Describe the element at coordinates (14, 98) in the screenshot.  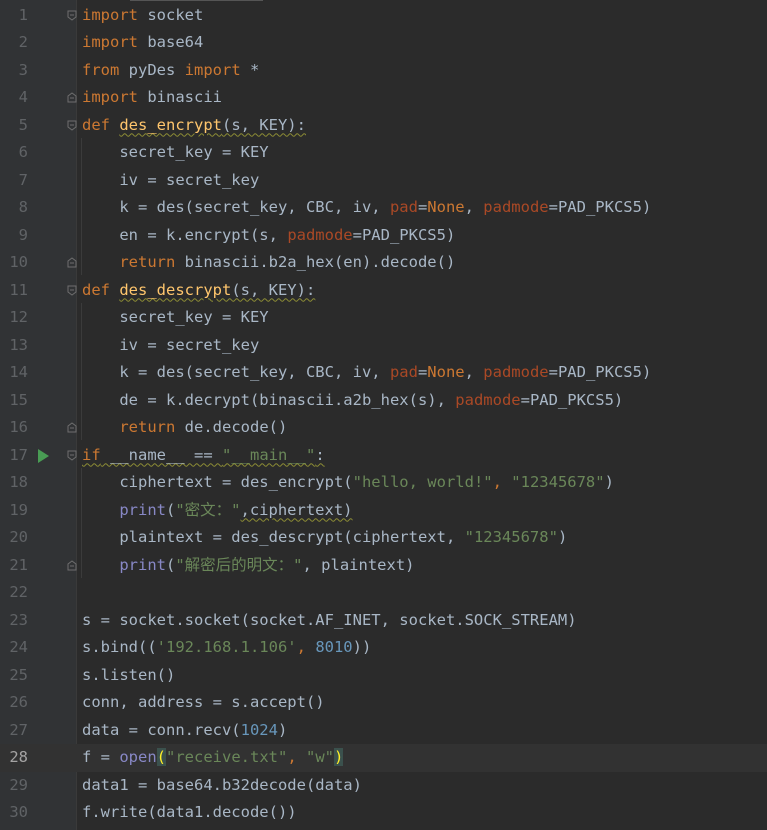
I see `line-number: 4` at that location.